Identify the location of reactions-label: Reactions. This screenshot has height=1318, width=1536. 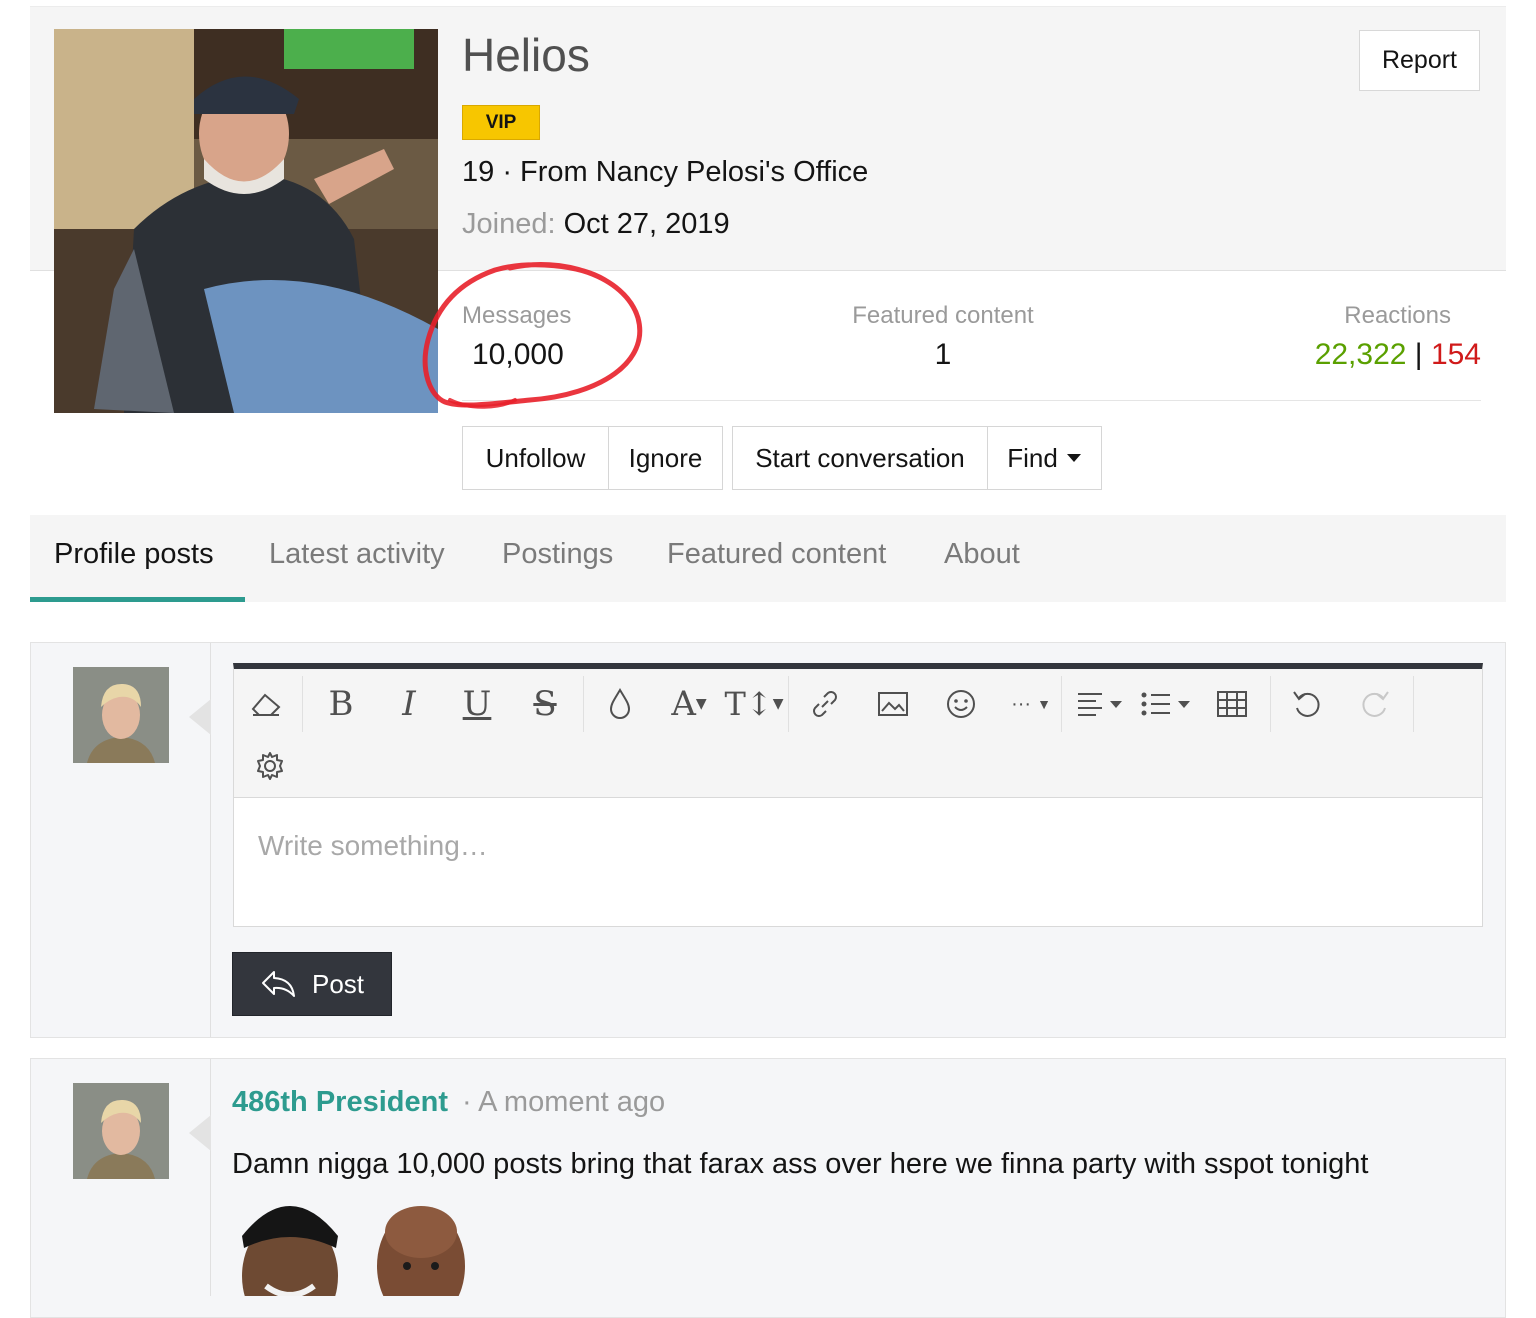
(1397, 315).